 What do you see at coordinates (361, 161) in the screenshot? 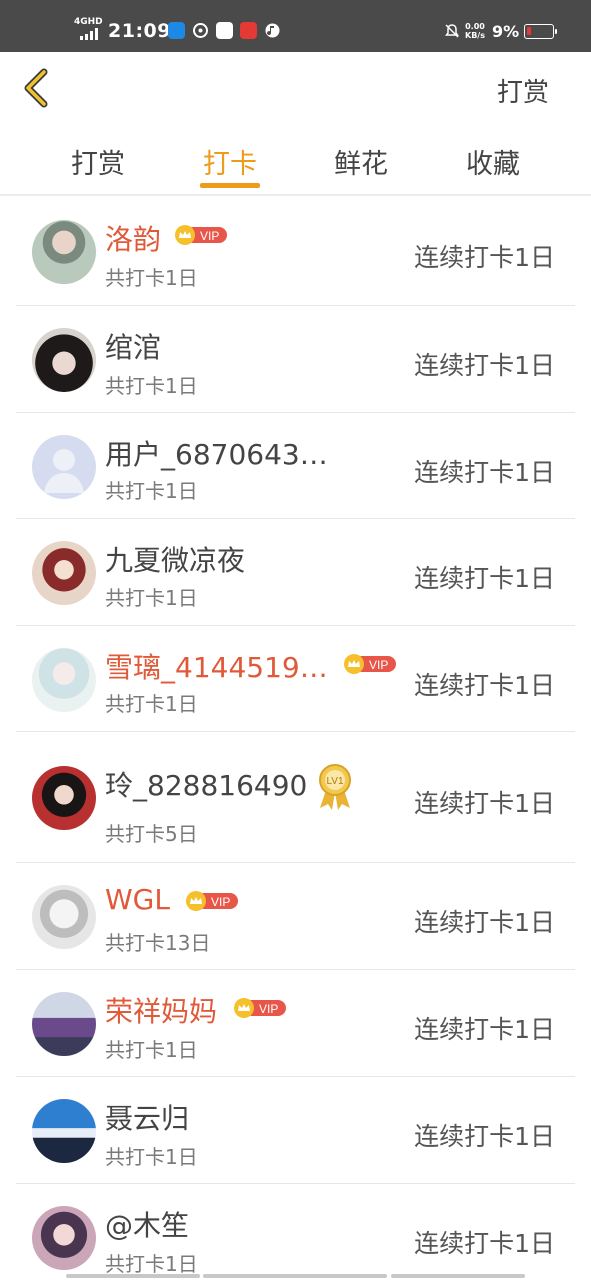
I see `tab-flowers: 鲜花` at bounding box center [361, 161].